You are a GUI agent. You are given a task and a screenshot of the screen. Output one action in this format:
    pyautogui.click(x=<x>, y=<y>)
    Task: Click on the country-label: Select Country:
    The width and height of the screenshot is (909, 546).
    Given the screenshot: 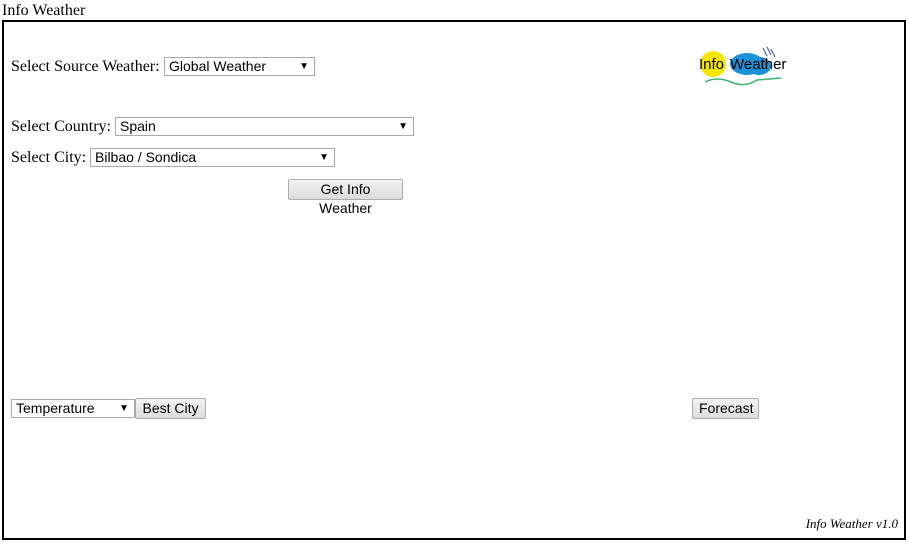 What is the action you would take?
    pyautogui.click(x=61, y=126)
    